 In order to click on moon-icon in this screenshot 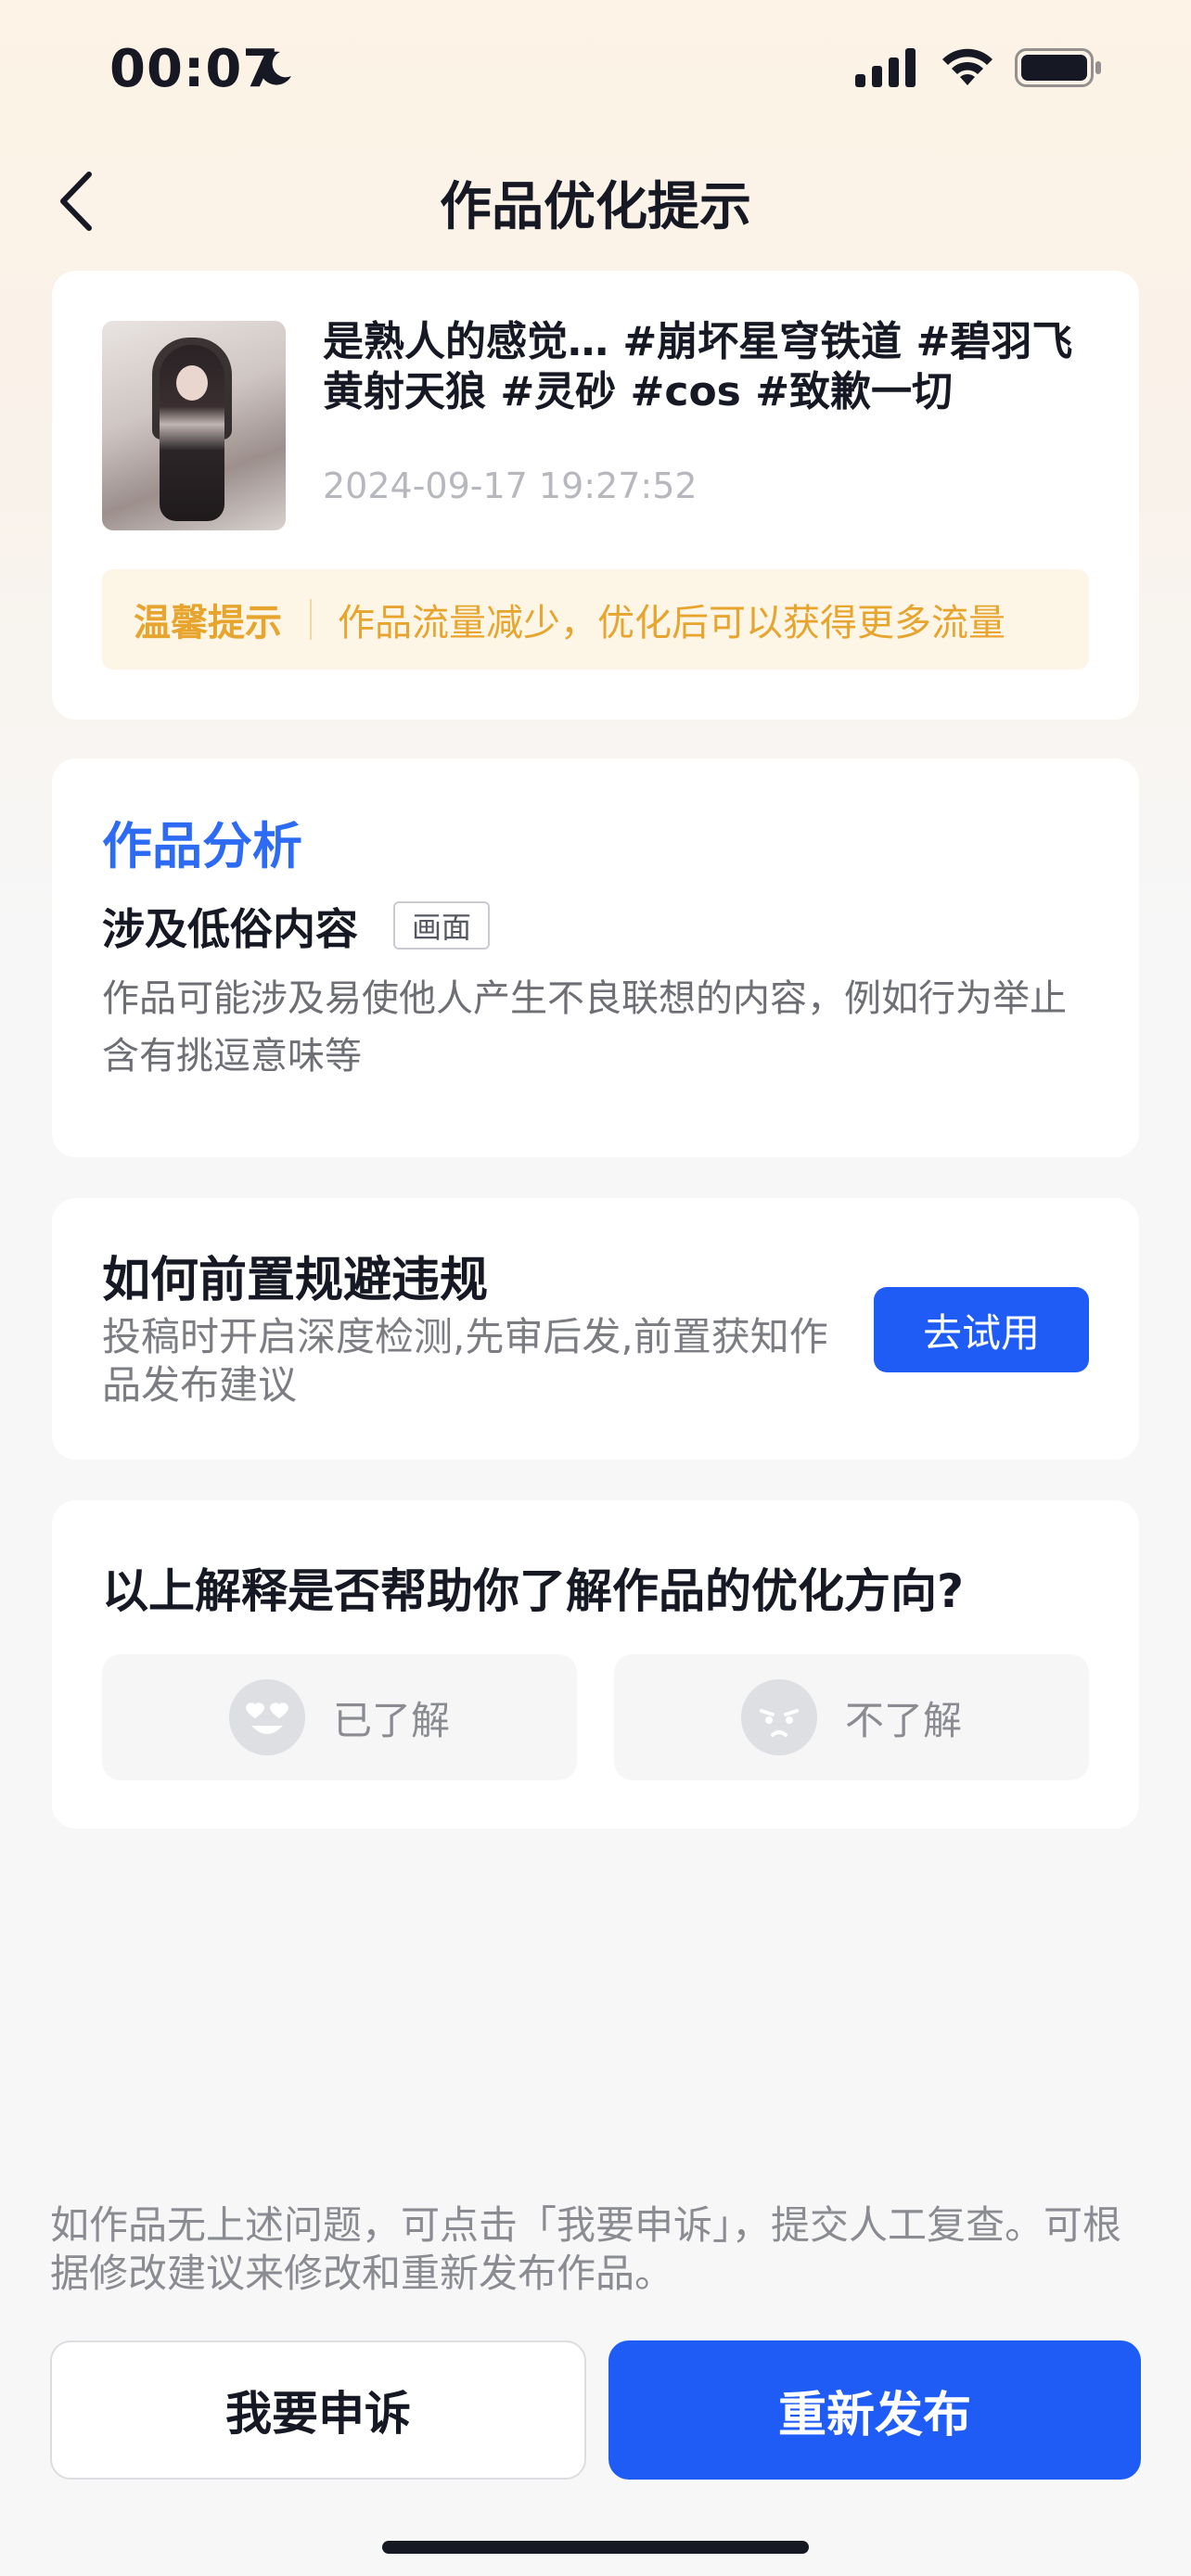, I will do `click(275, 68)`.